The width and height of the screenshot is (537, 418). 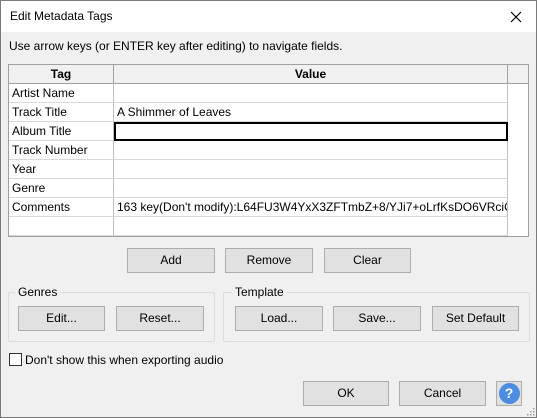 I want to click on table-row: Track Number, so click(x=258, y=150).